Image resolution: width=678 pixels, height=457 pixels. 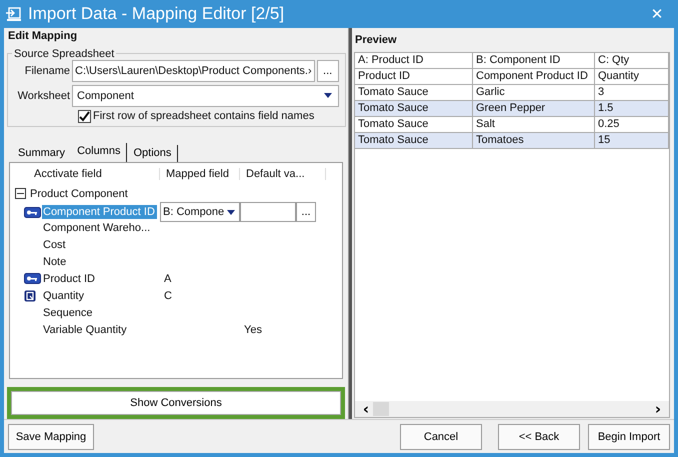 I want to click on checkbox, so click(x=84, y=116).